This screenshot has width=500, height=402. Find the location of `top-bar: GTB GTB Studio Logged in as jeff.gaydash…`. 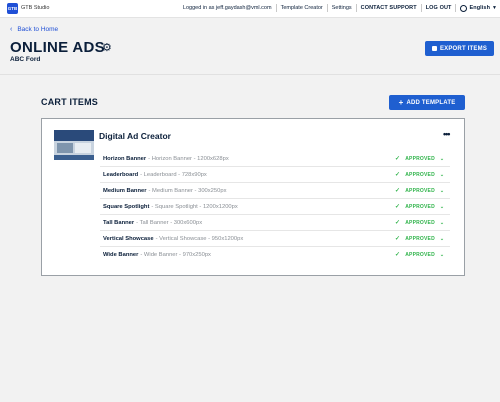

top-bar: GTB GTB Studio Logged in as jeff.gaydash… is located at coordinates (250, 9).